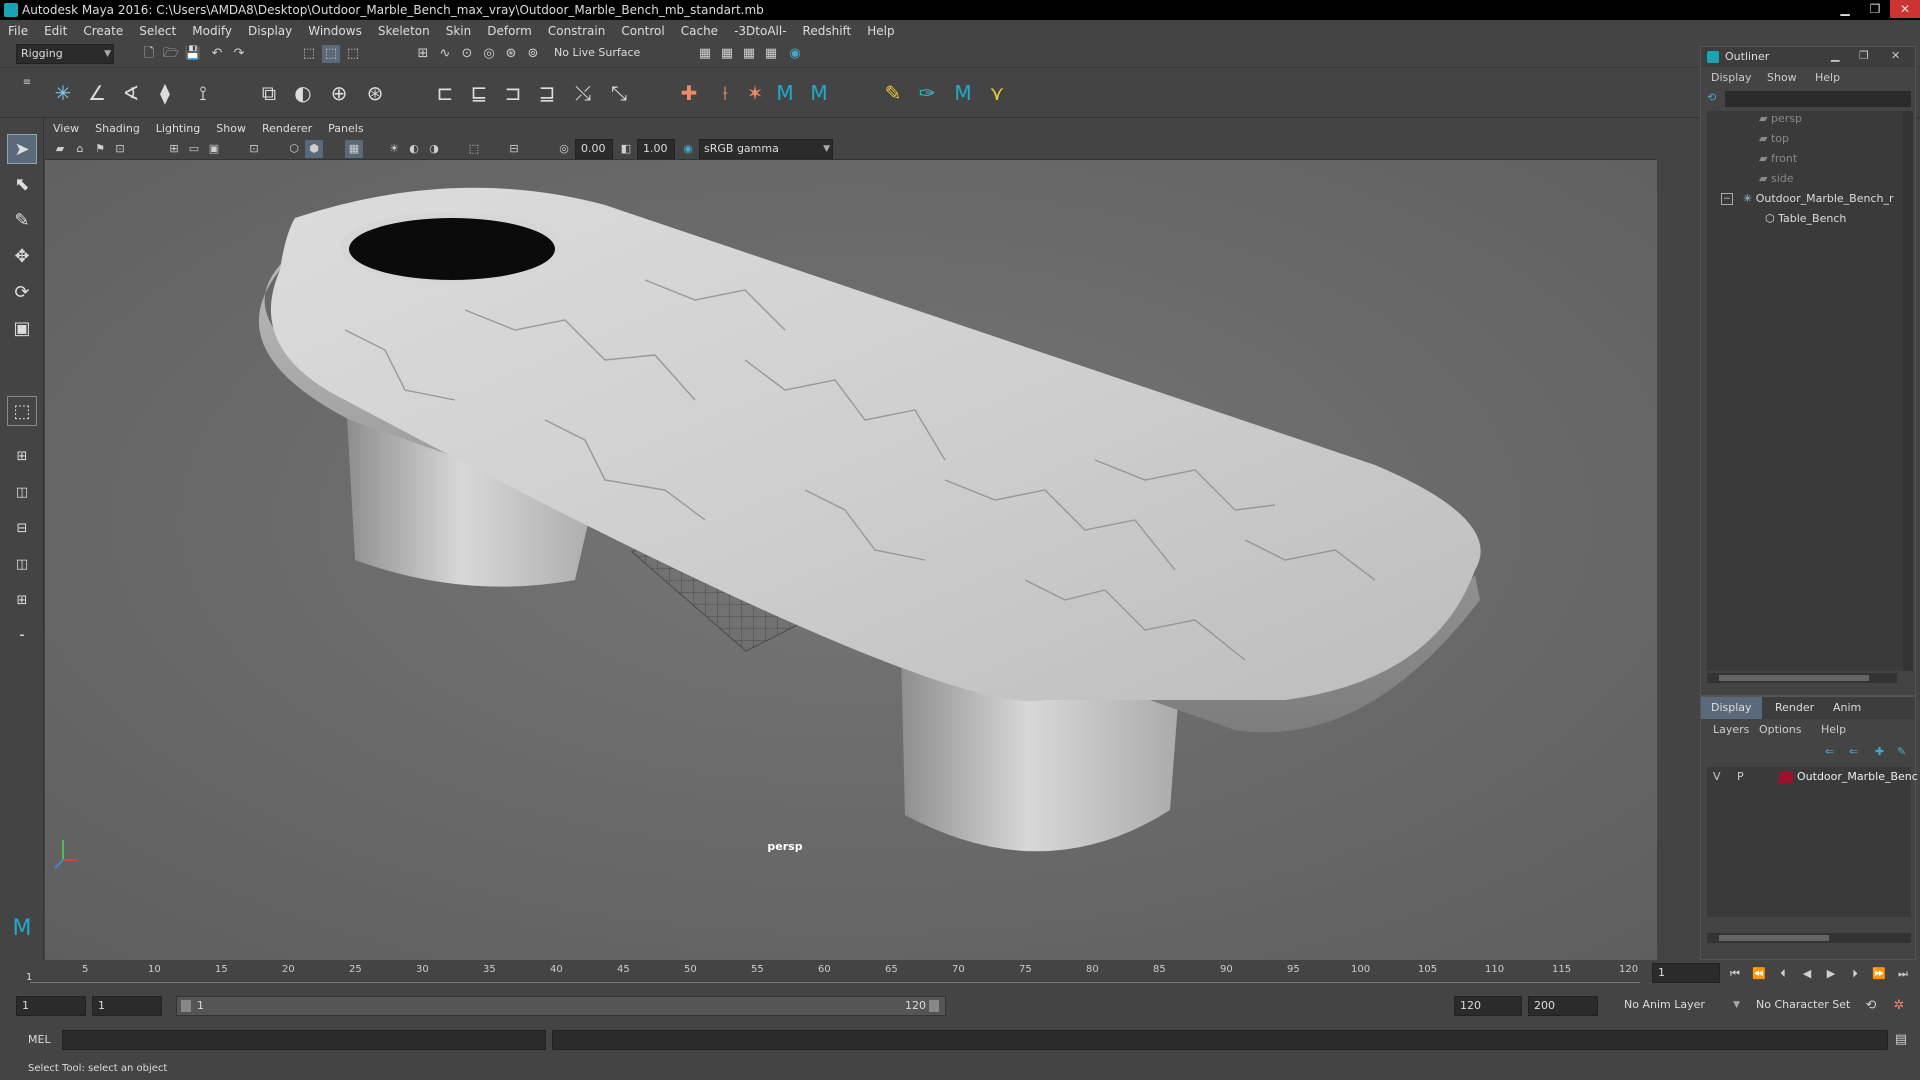 The height and width of the screenshot is (1080, 1920). What do you see at coordinates (63, 93) in the screenshot?
I see `joint-tool-icon: ✳` at bounding box center [63, 93].